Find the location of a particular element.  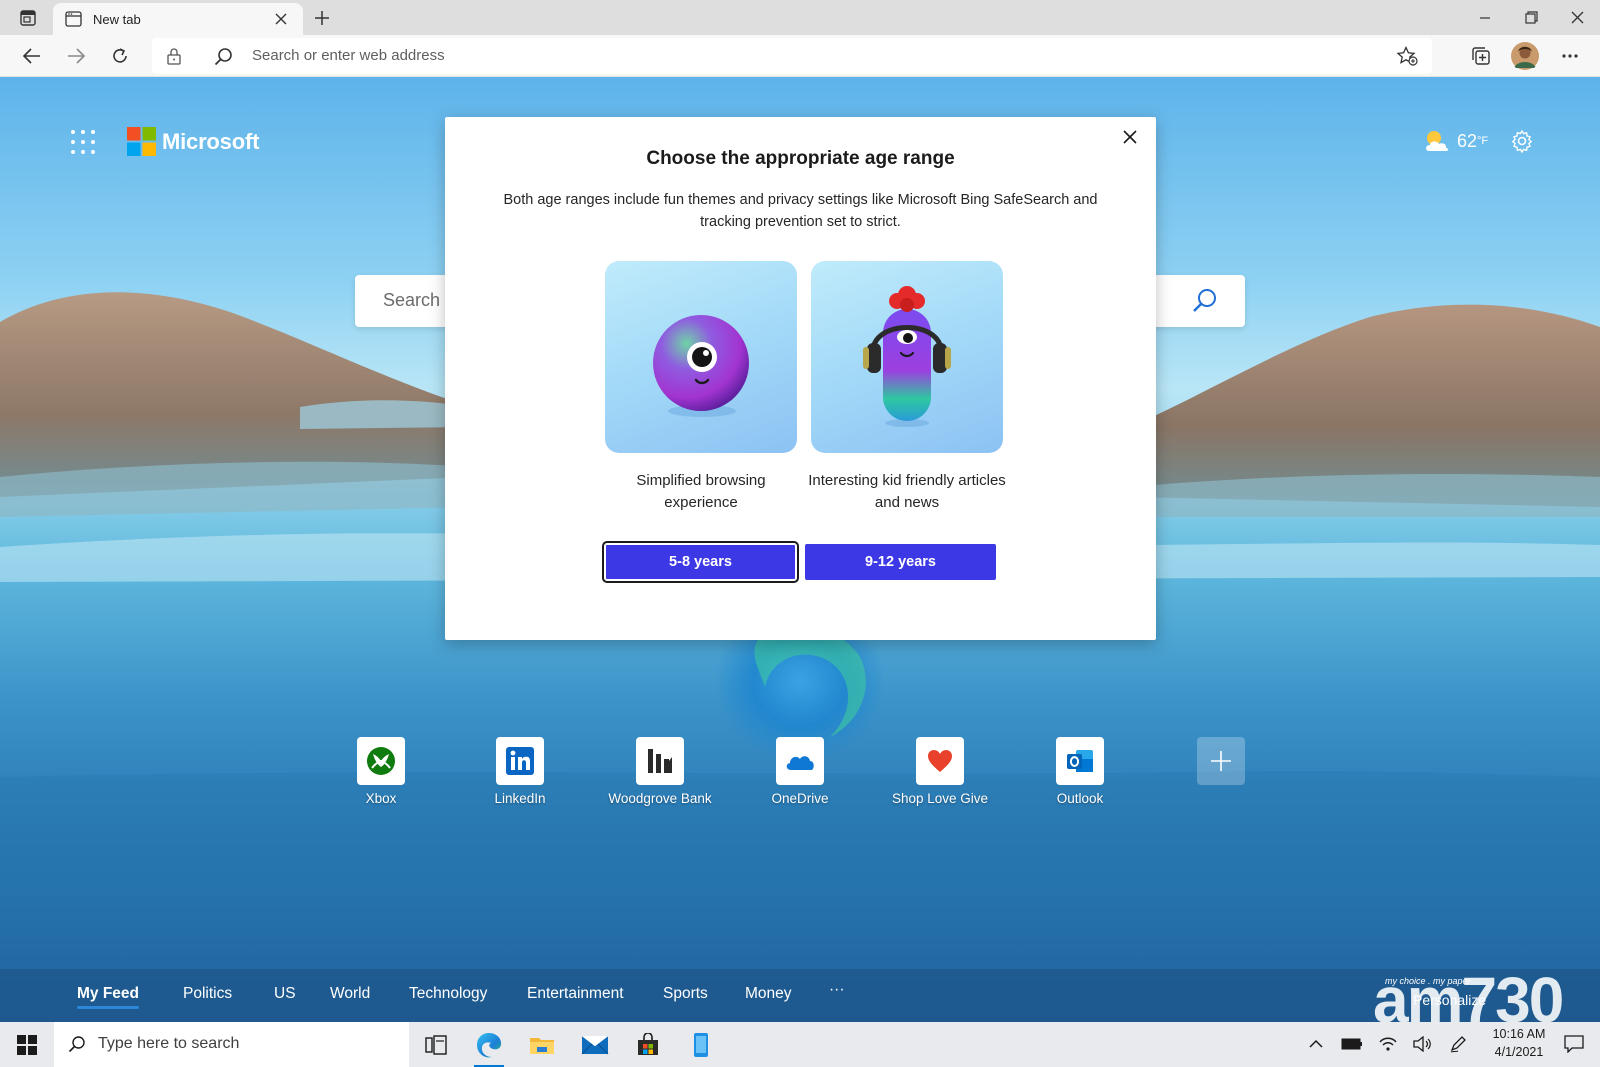

close-window-button is located at coordinates (1577, 17).